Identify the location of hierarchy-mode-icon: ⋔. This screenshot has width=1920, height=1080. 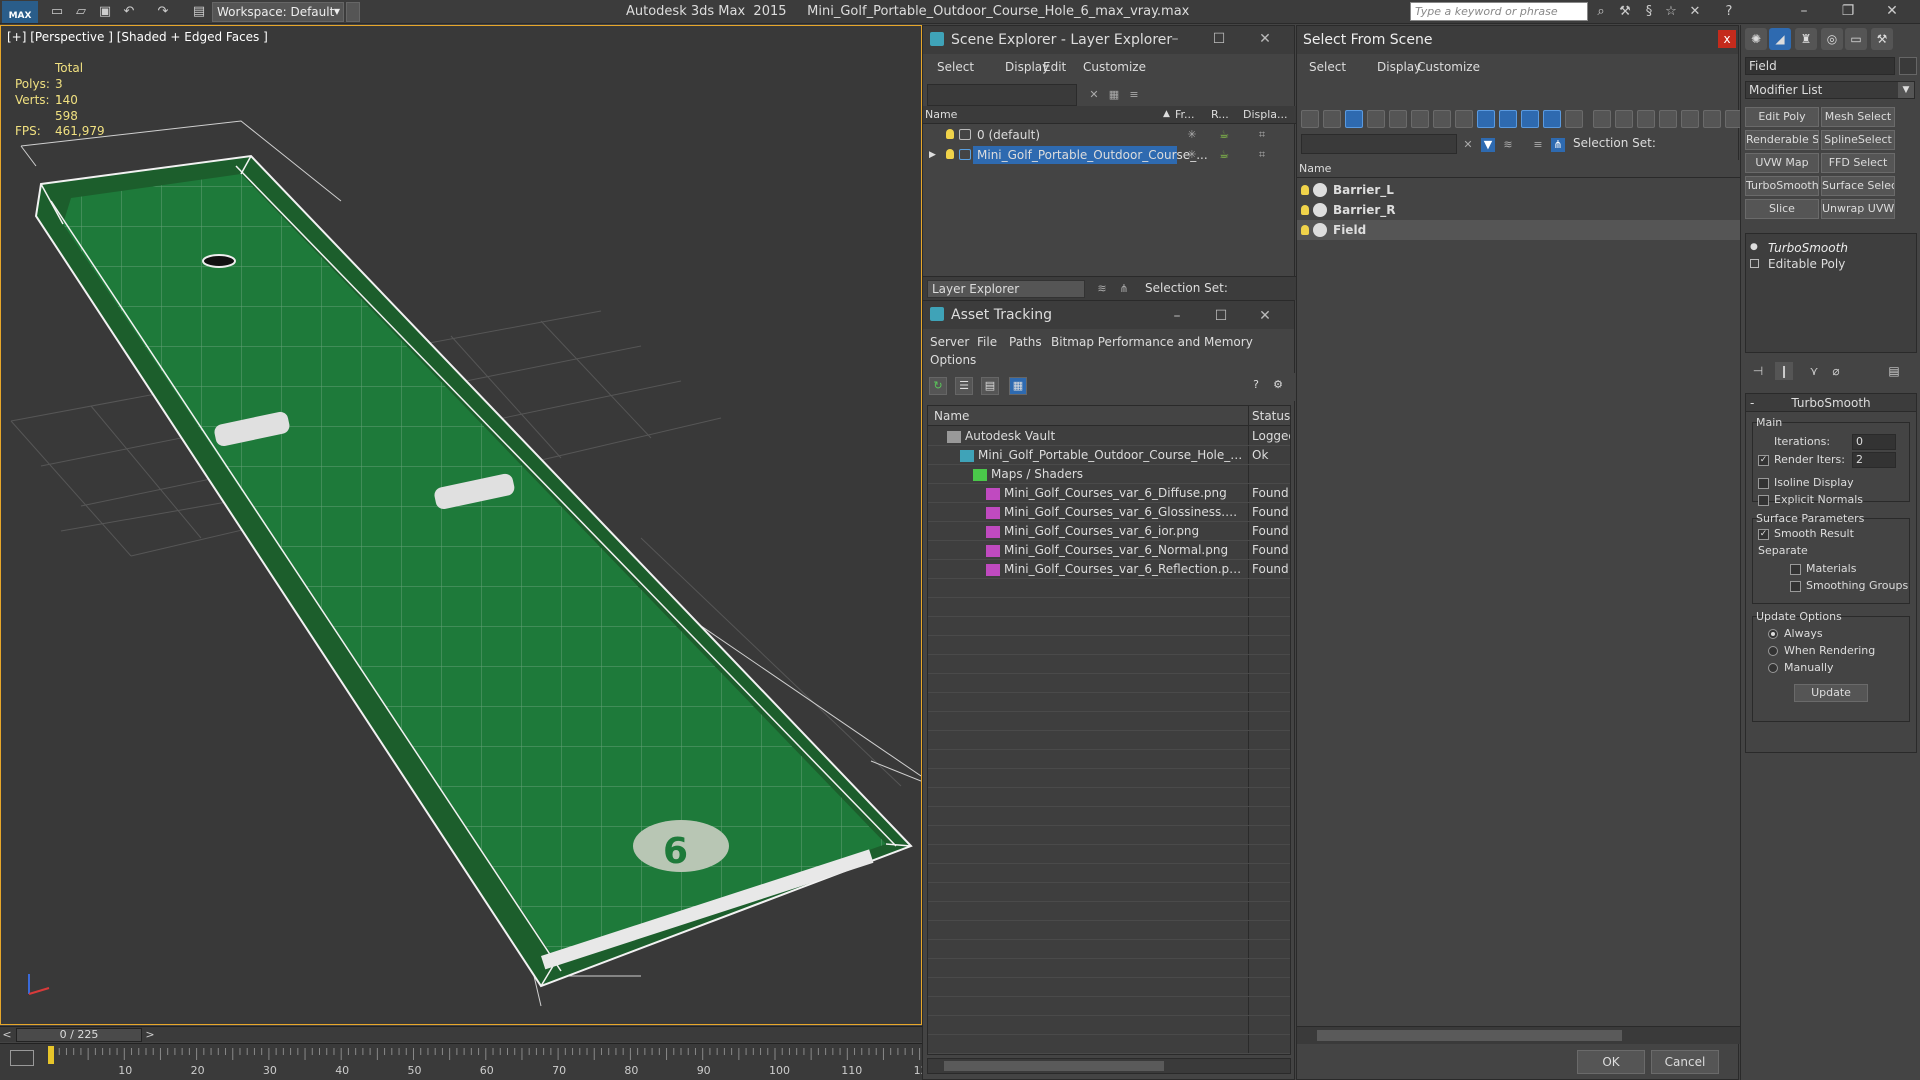
(1124, 289).